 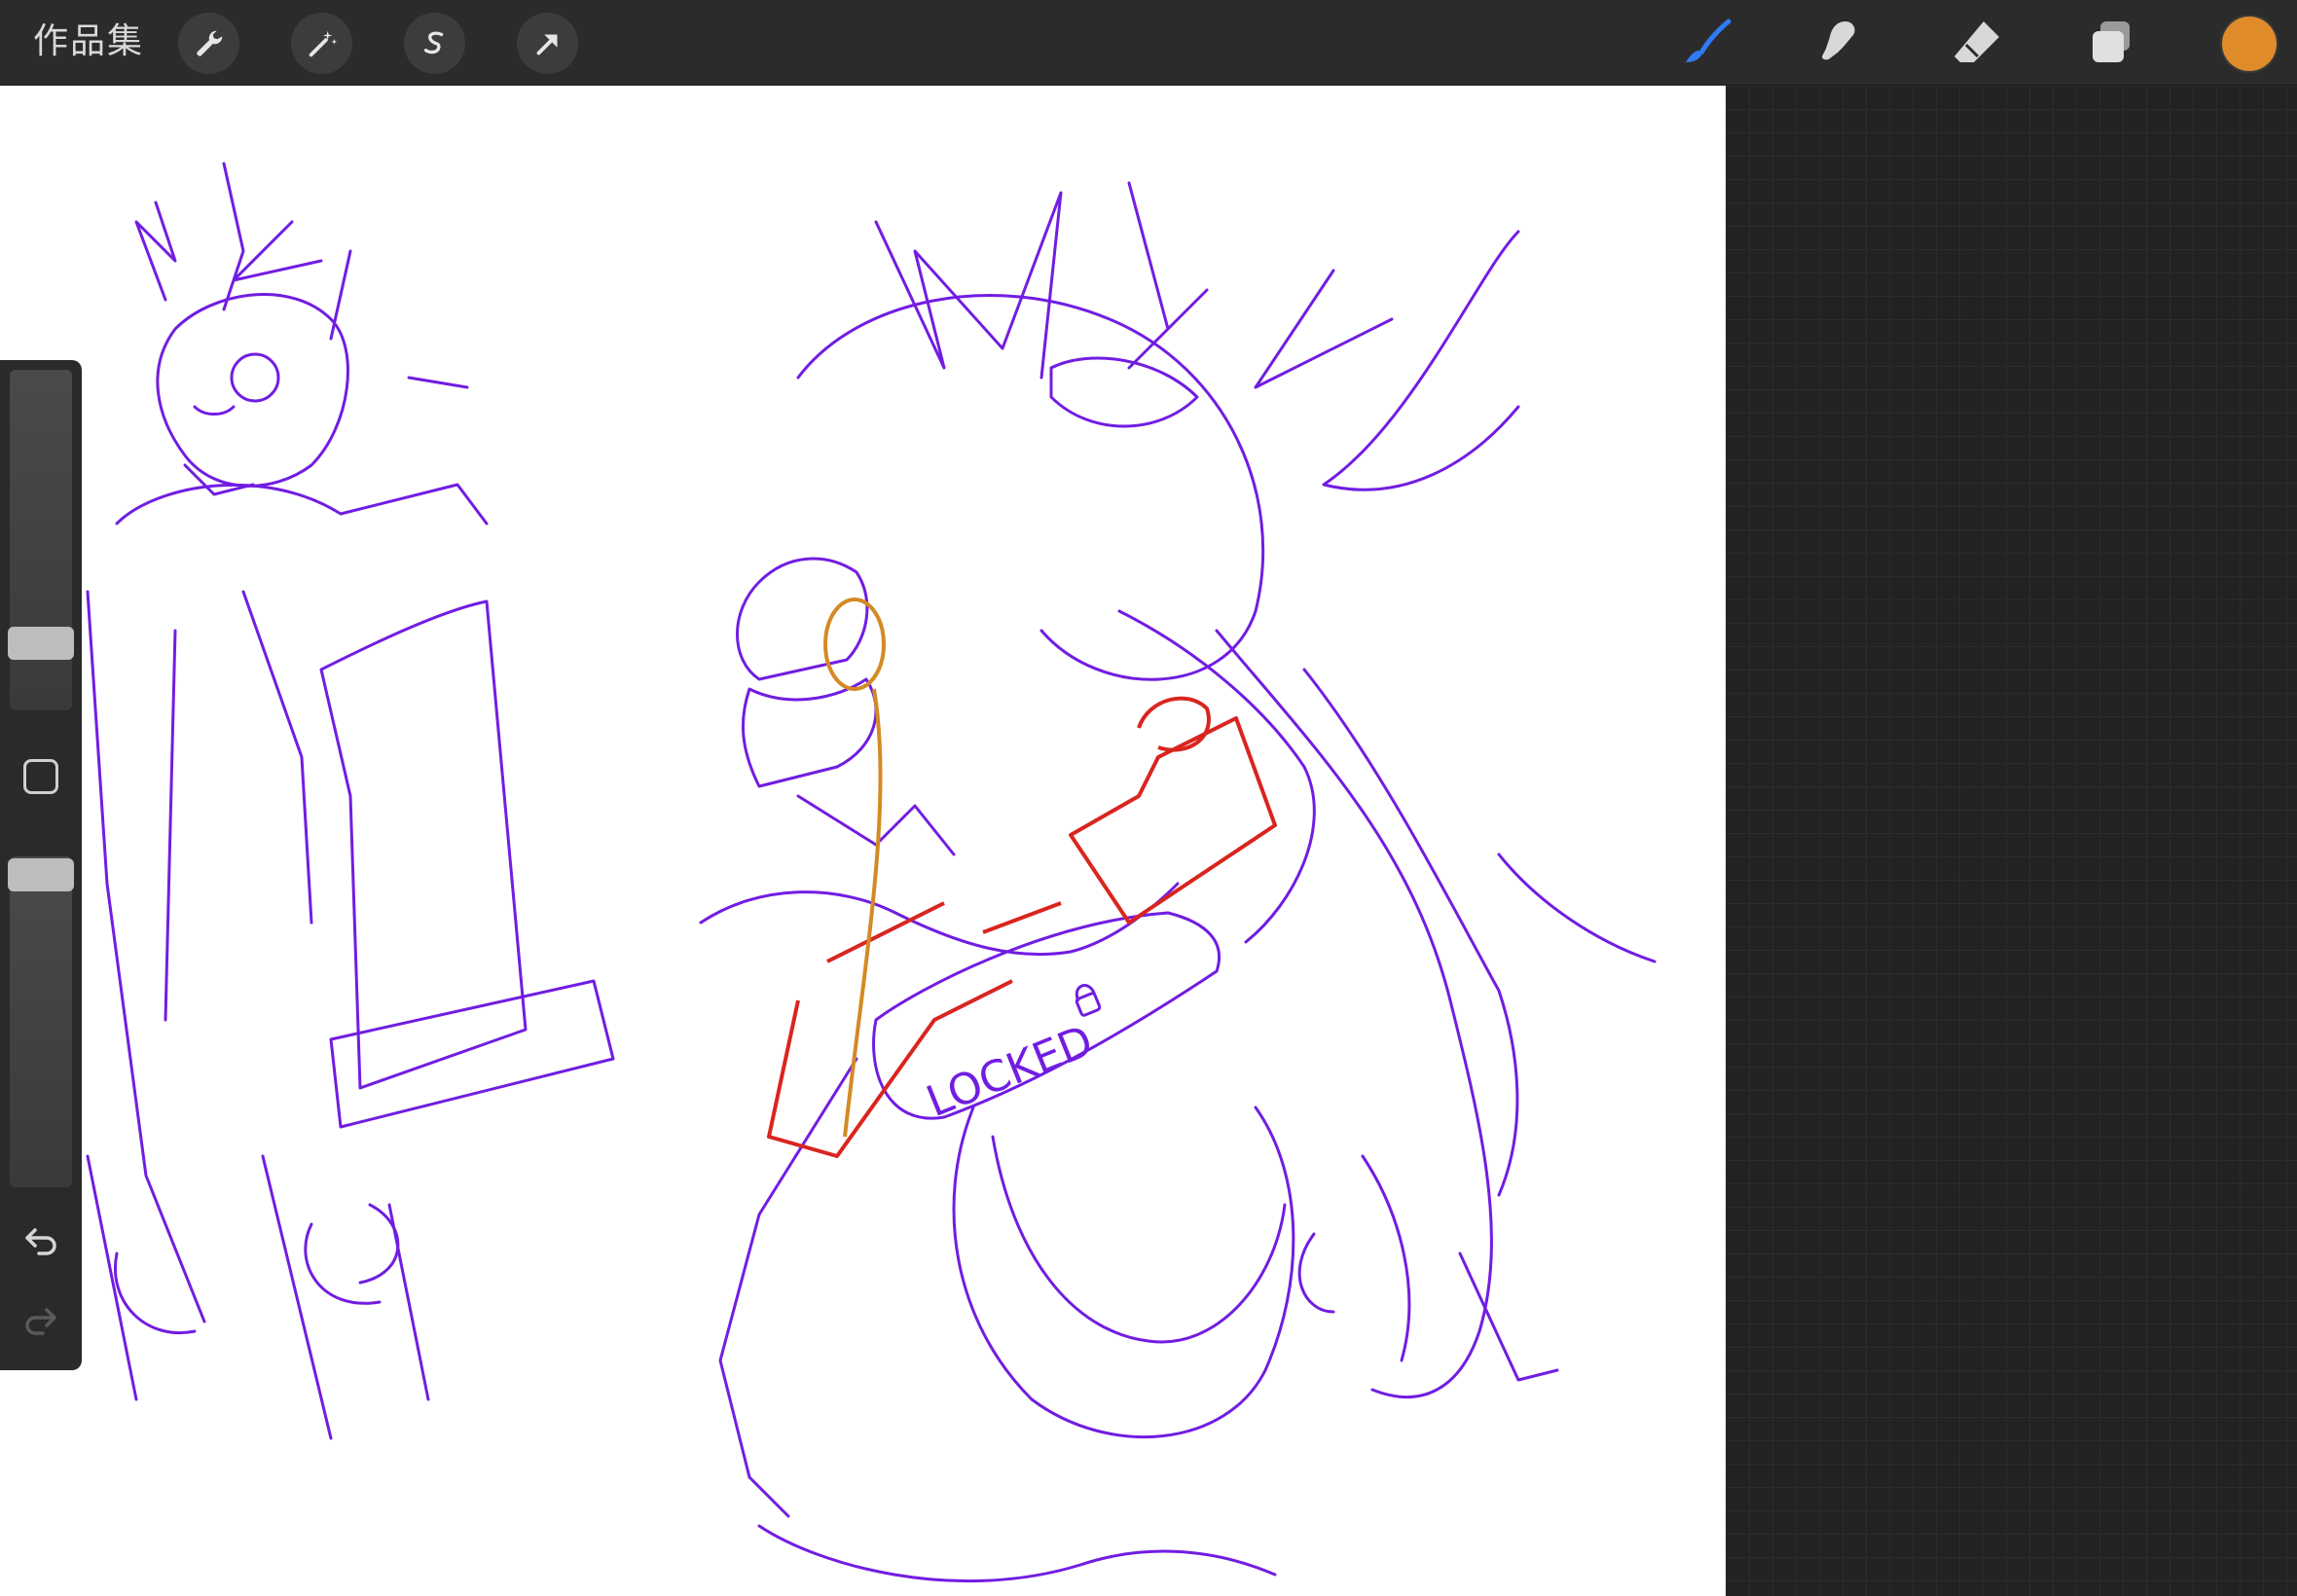 I want to click on smudge-icon, so click(x=1839, y=43).